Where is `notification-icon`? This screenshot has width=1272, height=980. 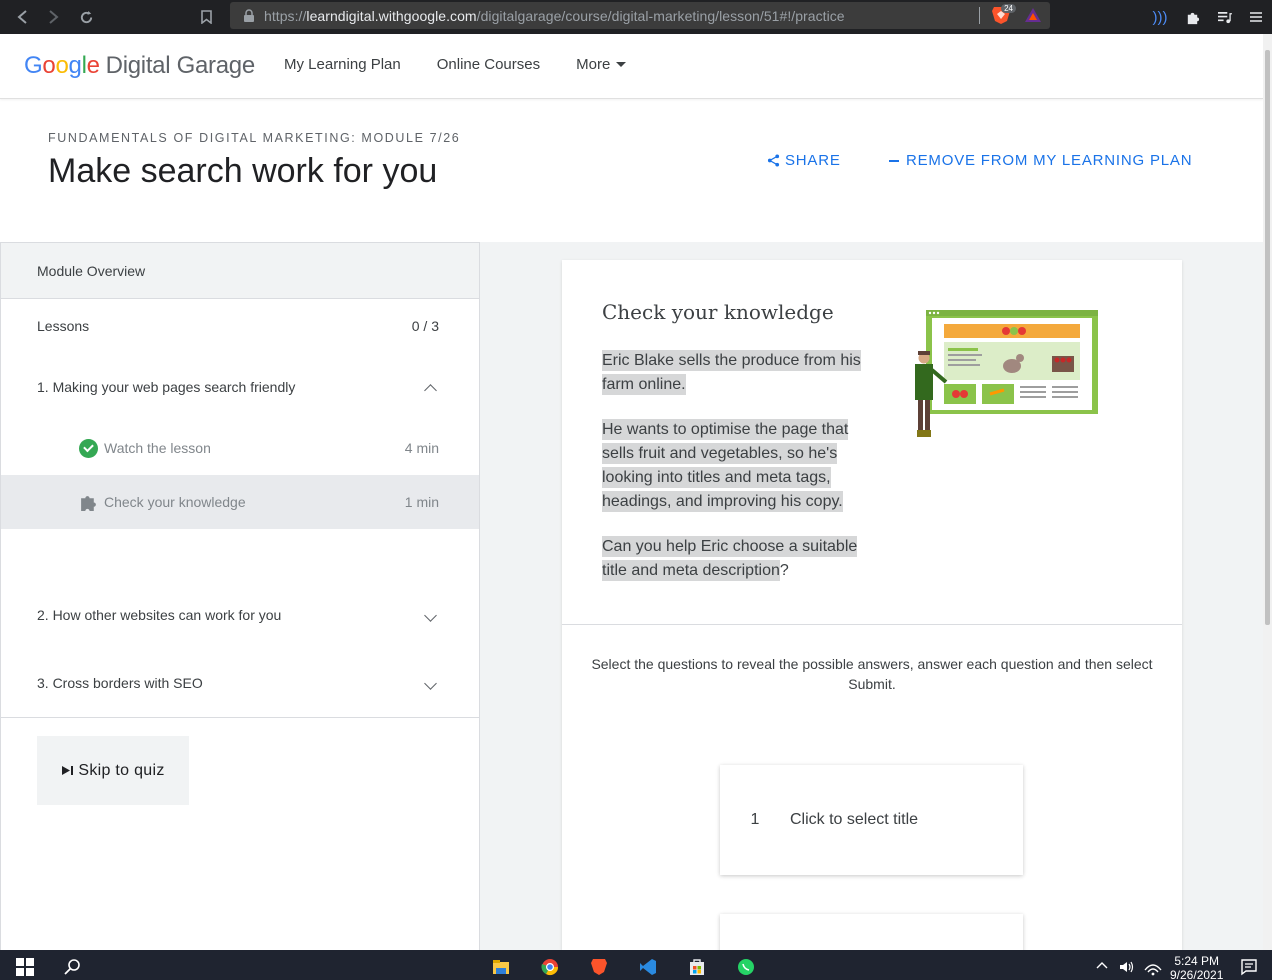
notification-icon is located at coordinates (1249, 967).